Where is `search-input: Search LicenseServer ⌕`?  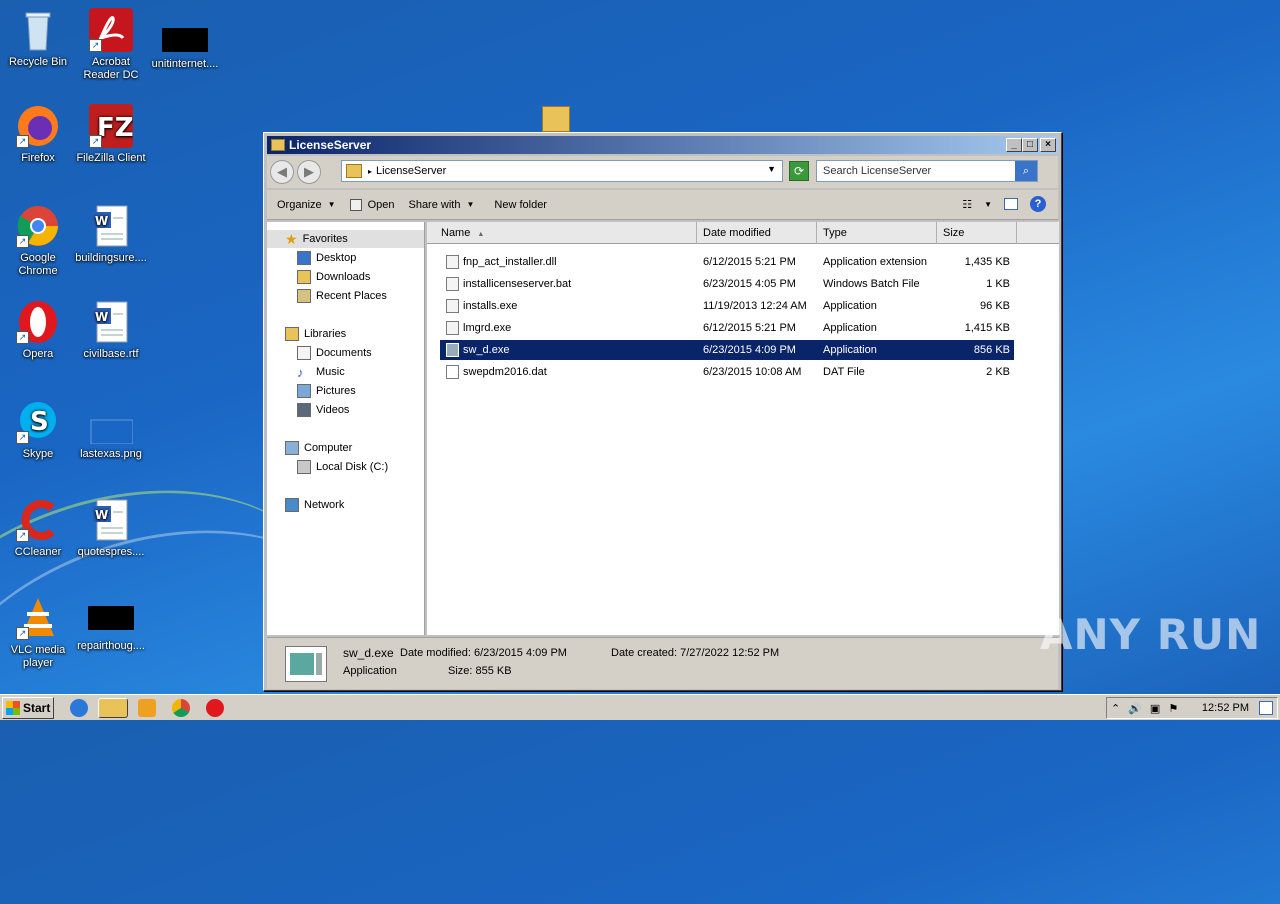
search-input: Search LicenseServer ⌕ is located at coordinates (927, 171).